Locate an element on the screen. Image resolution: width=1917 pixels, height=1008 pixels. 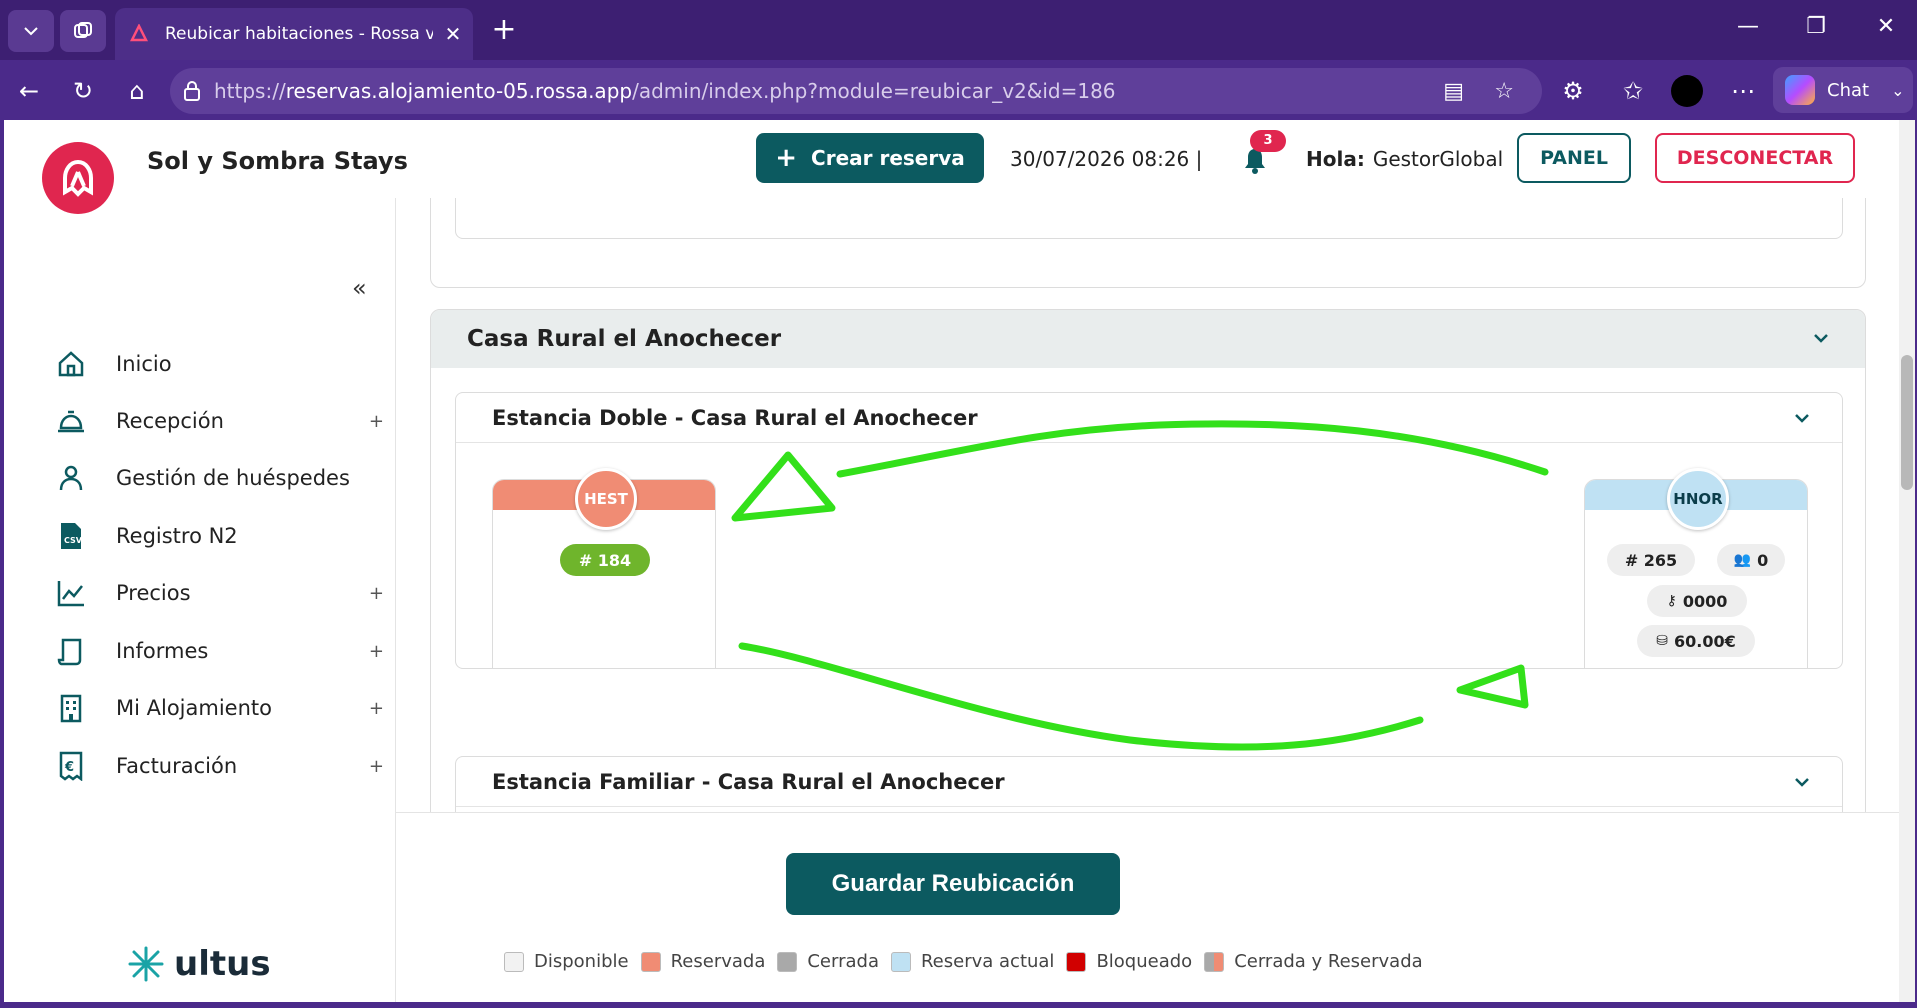
lock-icon is located at coordinates (192, 91).